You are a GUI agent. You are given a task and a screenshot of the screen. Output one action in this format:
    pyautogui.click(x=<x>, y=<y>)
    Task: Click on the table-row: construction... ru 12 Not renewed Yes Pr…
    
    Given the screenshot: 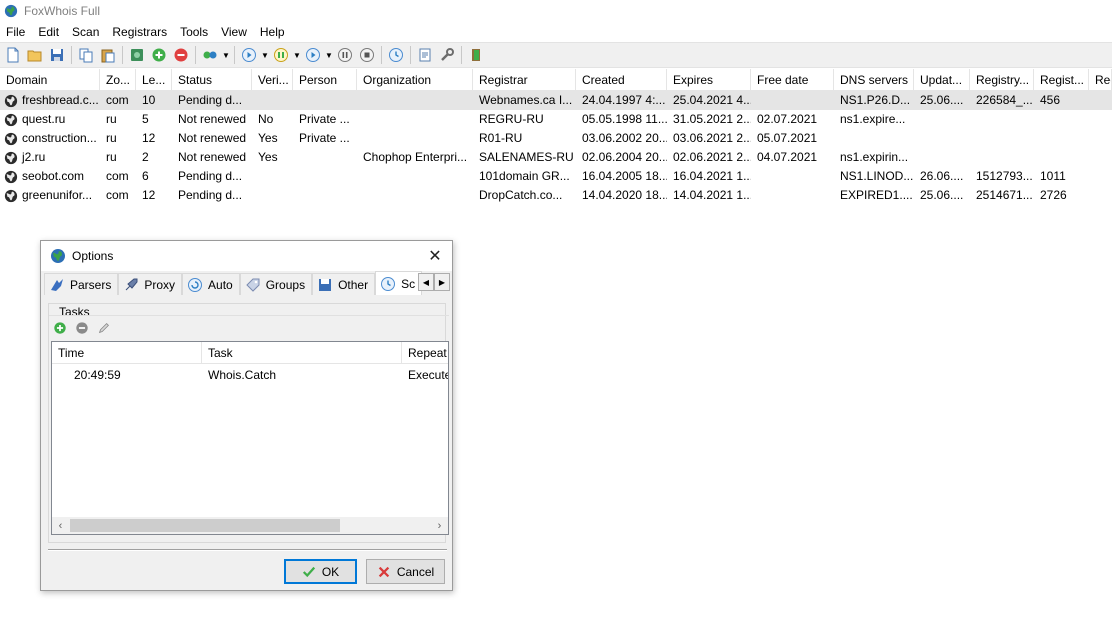 What is the action you would take?
    pyautogui.click(x=556, y=138)
    